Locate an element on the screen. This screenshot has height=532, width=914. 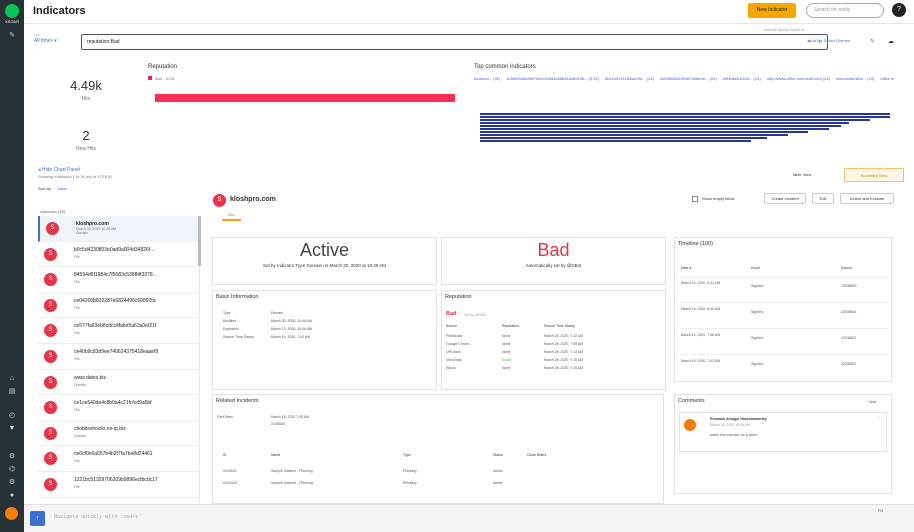
rep-timestamp: March 28, 2020, 7:12 AM is located at coordinates (564, 336).